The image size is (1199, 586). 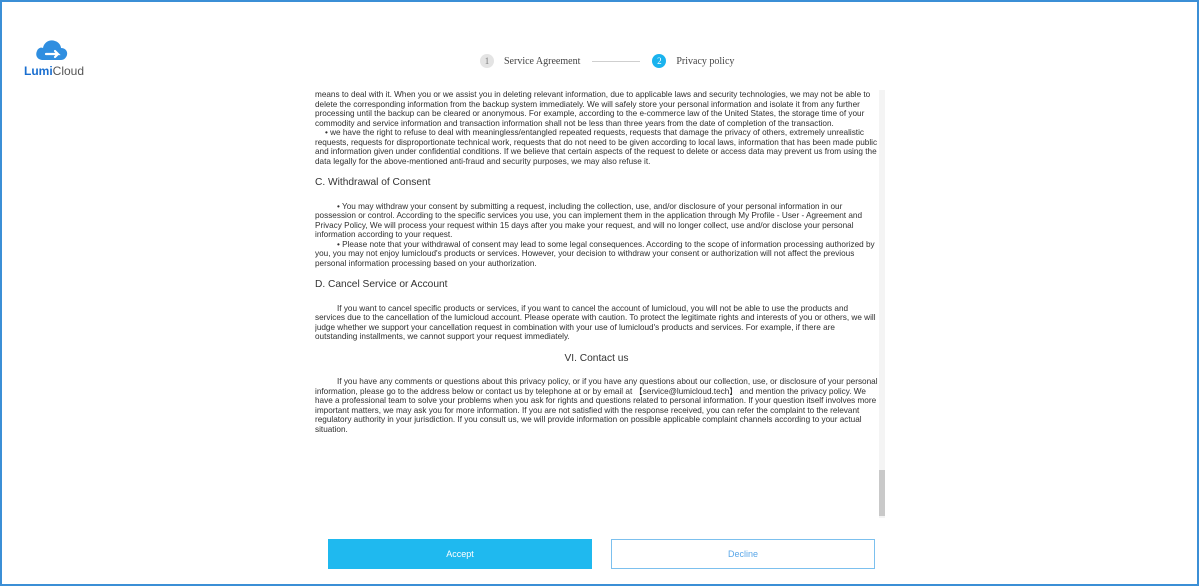 What do you see at coordinates (659, 61) in the screenshot?
I see `step-2-number: 2` at bounding box center [659, 61].